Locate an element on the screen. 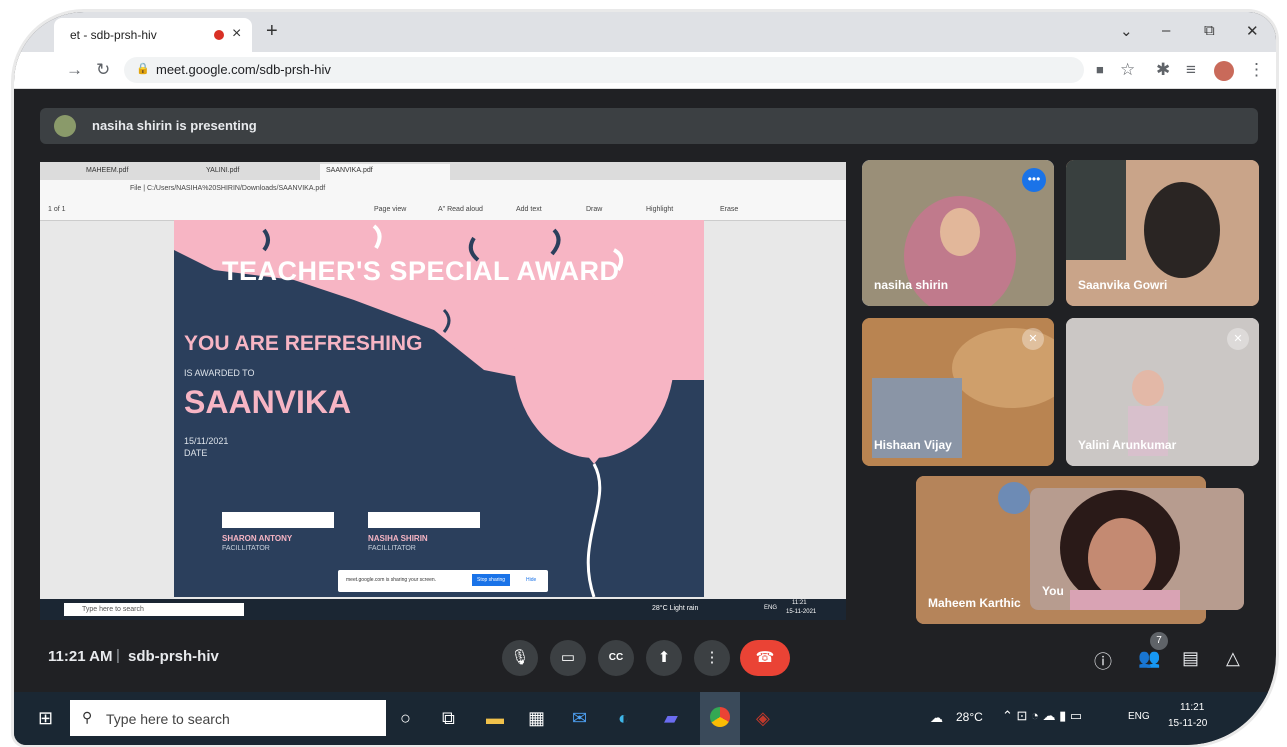  participant-name: Yalini Arunkumar is located at coordinates (1127, 445).